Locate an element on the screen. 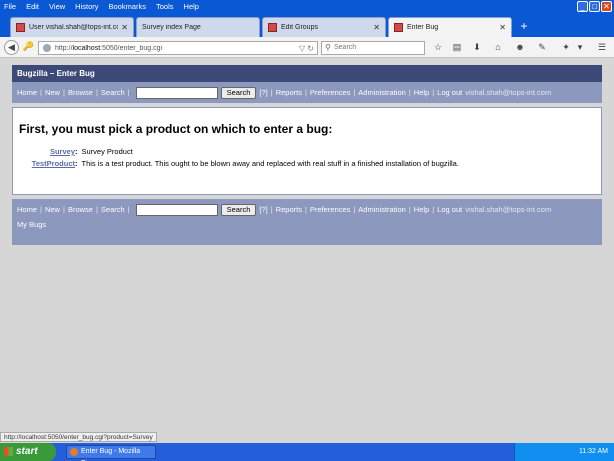  menu-tools: Tools is located at coordinates (165, 6).